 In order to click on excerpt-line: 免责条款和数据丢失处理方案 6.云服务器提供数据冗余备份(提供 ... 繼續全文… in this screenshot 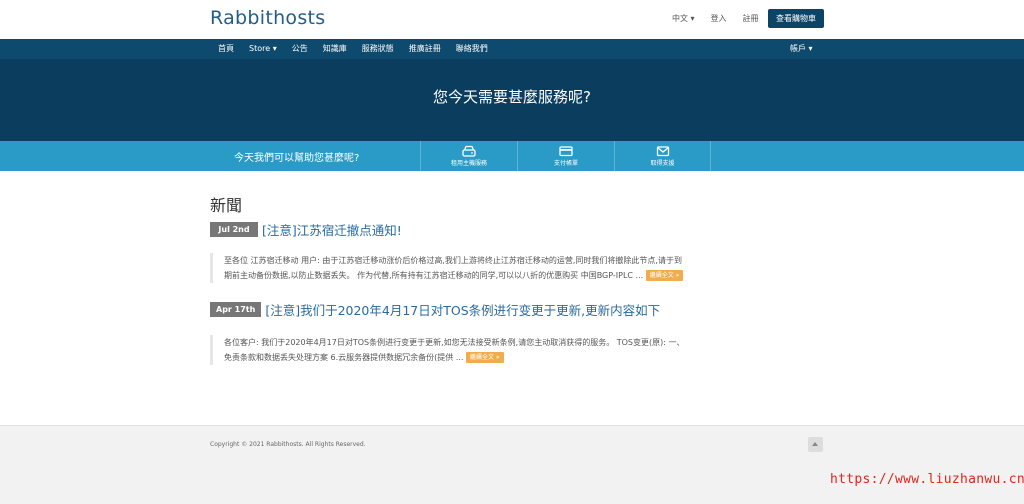, I will do `click(520, 357)`.